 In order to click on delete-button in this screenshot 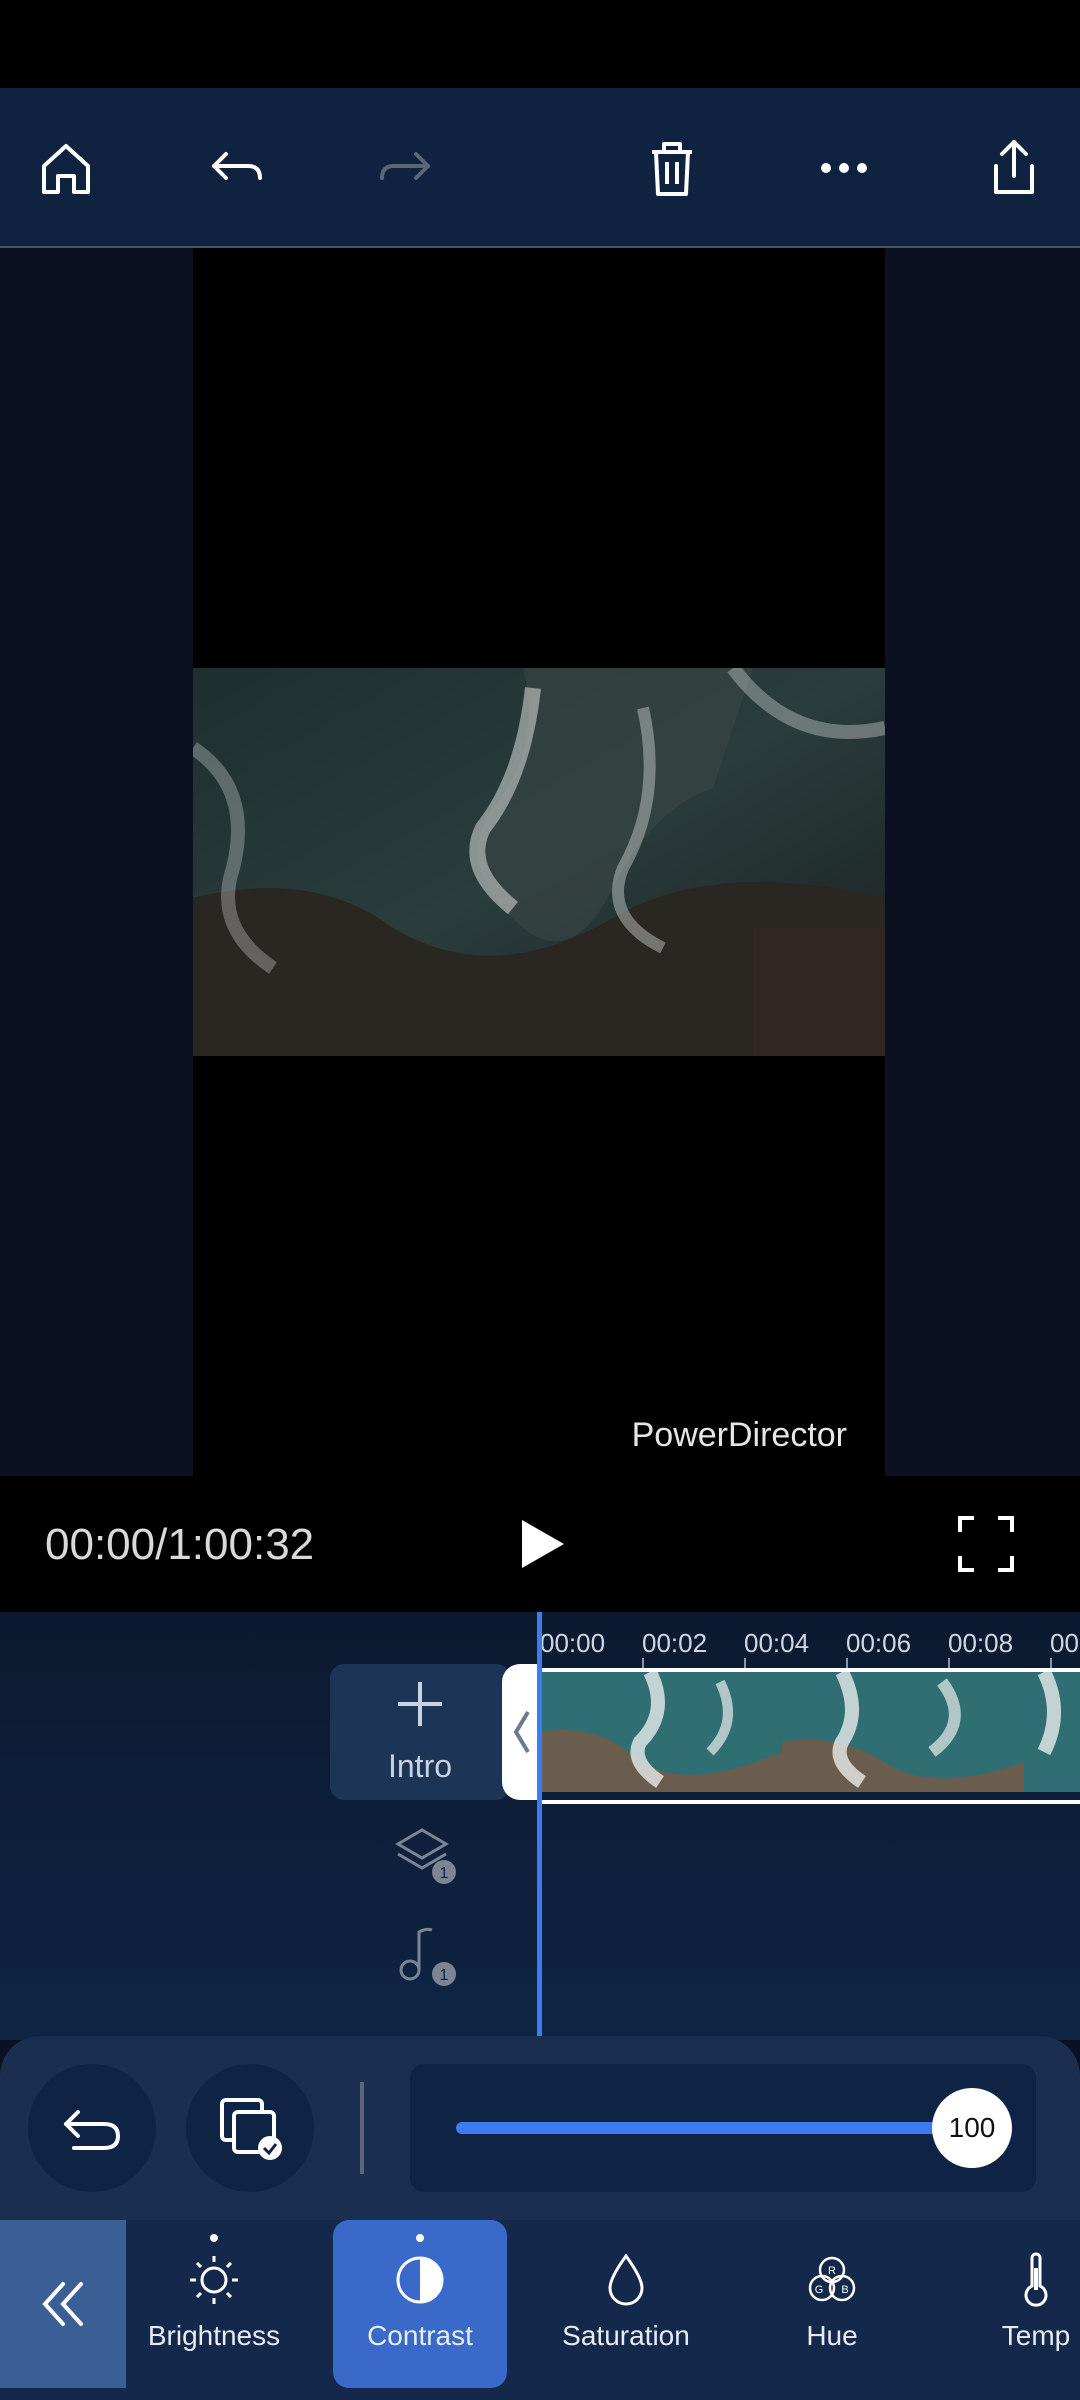, I will do `click(672, 168)`.